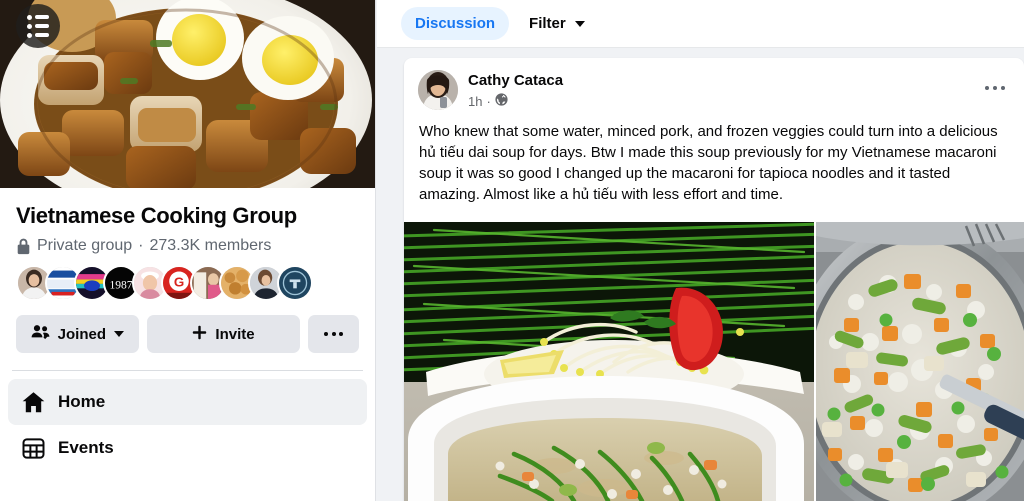 This screenshot has height=501, width=1024. I want to click on group-meta: Private group · 273.3K members, so click(187, 246).